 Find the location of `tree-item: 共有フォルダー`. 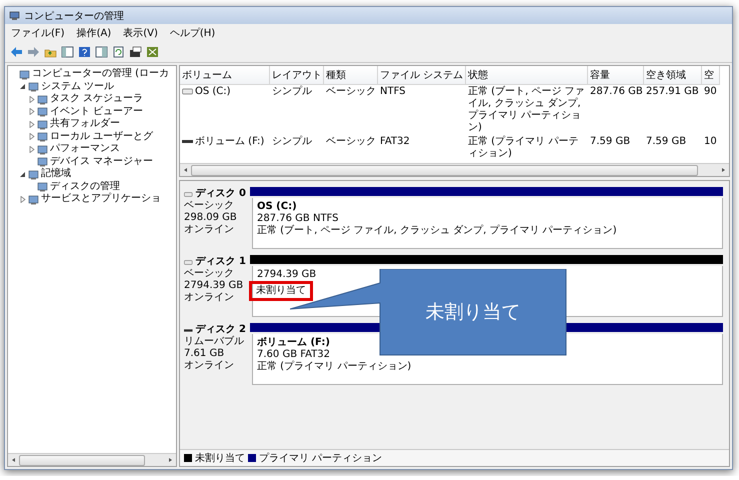

tree-item: 共有フォルダー is located at coordinates (85, 124).